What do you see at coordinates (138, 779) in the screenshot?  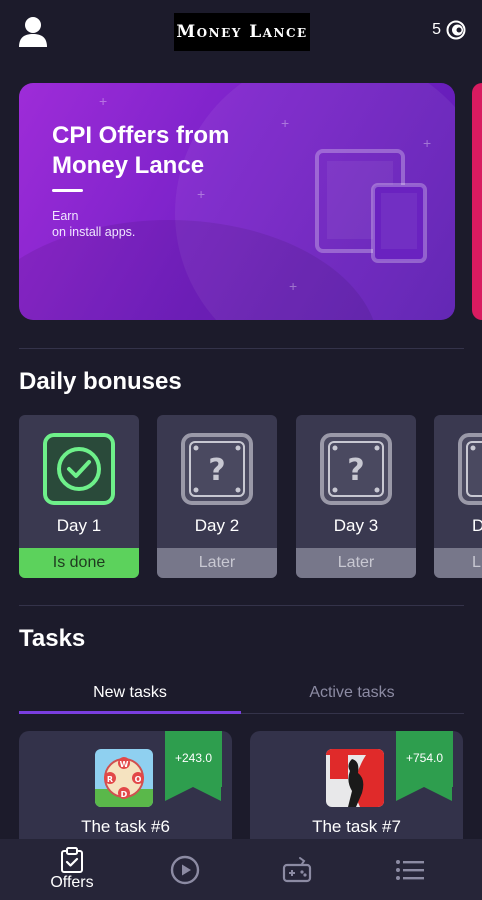 I see `svg-text: O` at bounding box center [138, 779].